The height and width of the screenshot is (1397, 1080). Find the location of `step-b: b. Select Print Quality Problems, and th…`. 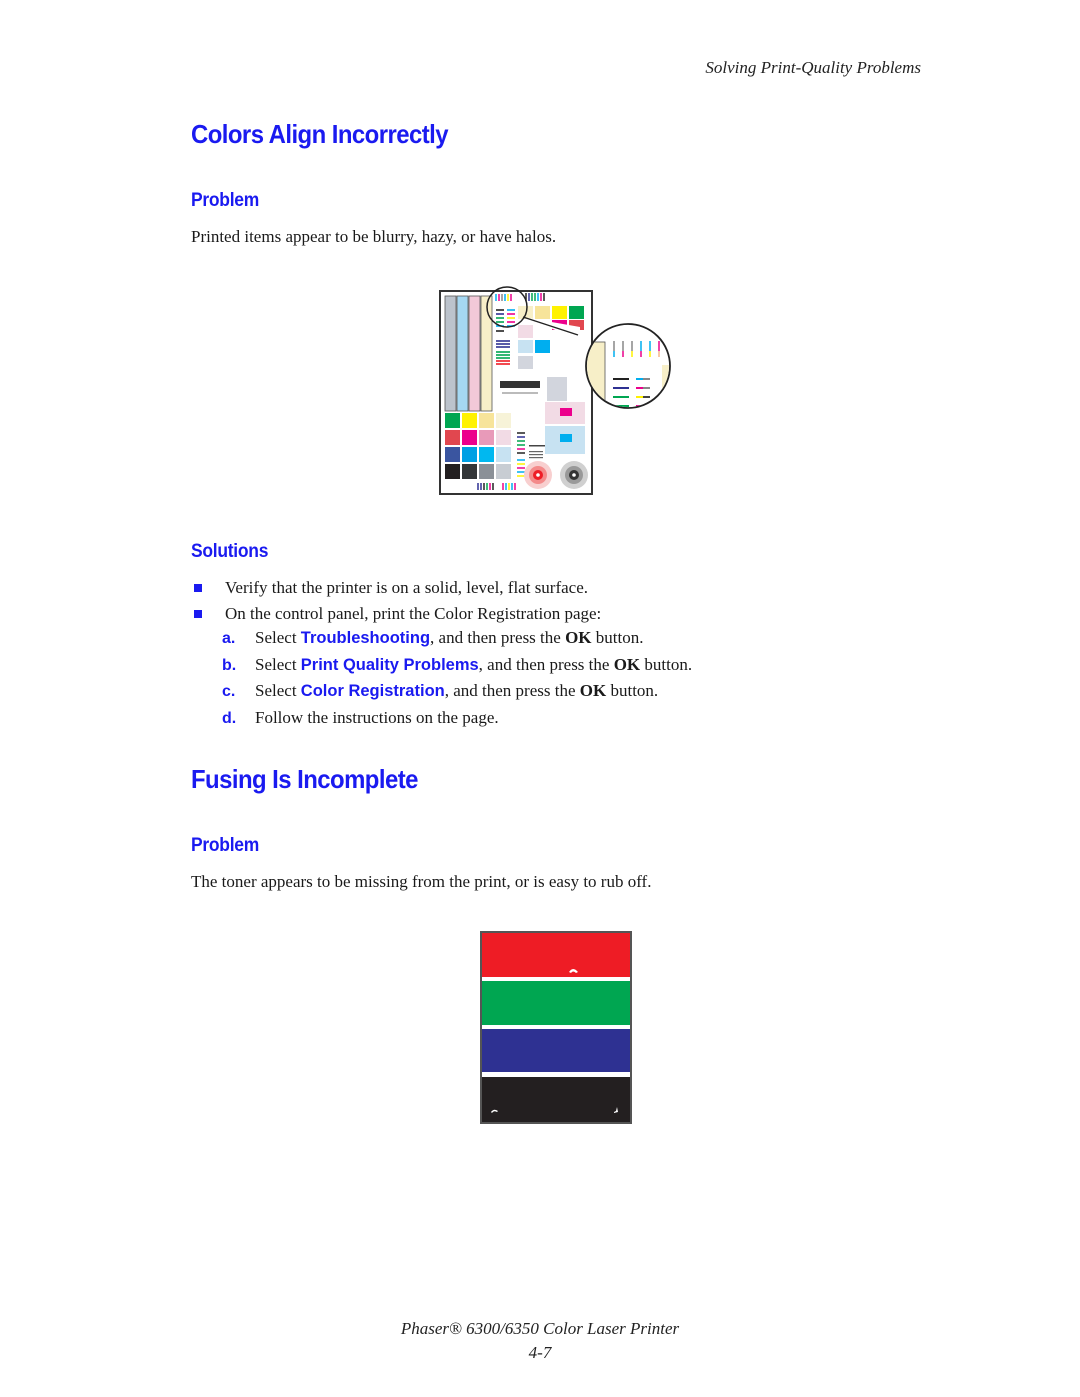

step-b: b. Select Print Quality Problems, and th… is located at coordinates (457, 665).